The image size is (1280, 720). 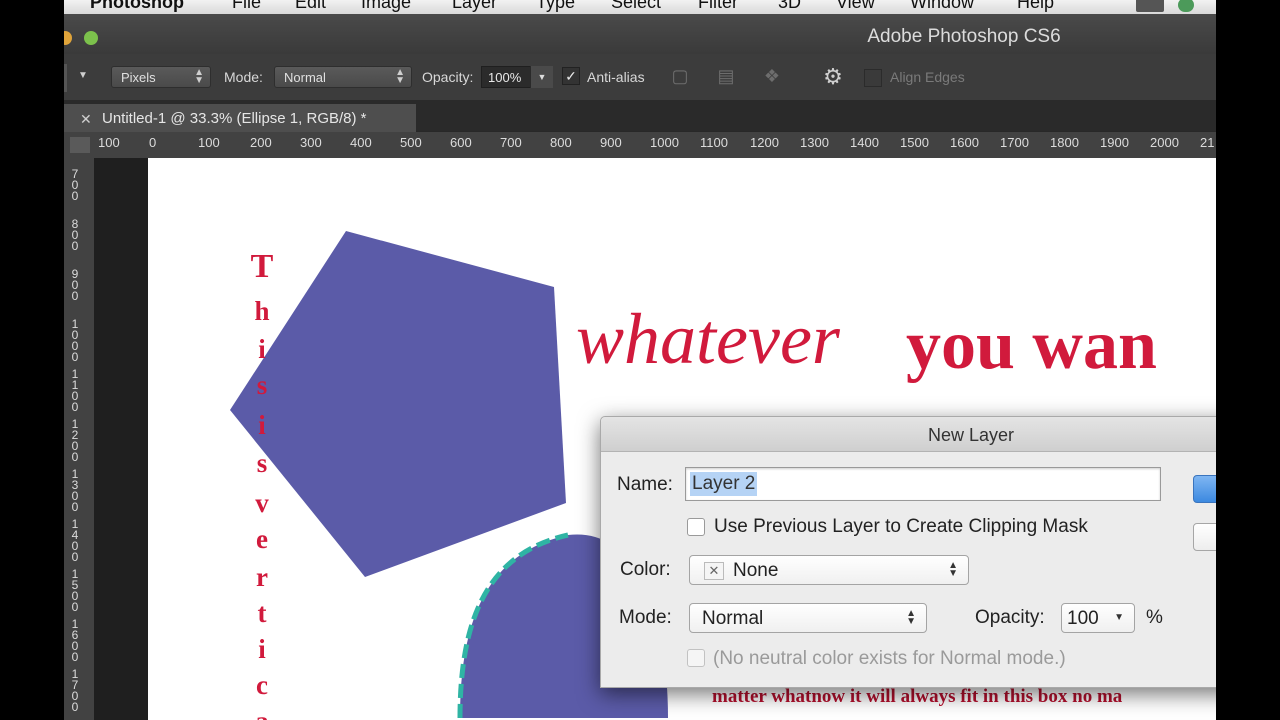 What do you see at coordinates (1186, 6) in the screenshot?
I see `status-menu-icon` at bounding box center [1186, 6].